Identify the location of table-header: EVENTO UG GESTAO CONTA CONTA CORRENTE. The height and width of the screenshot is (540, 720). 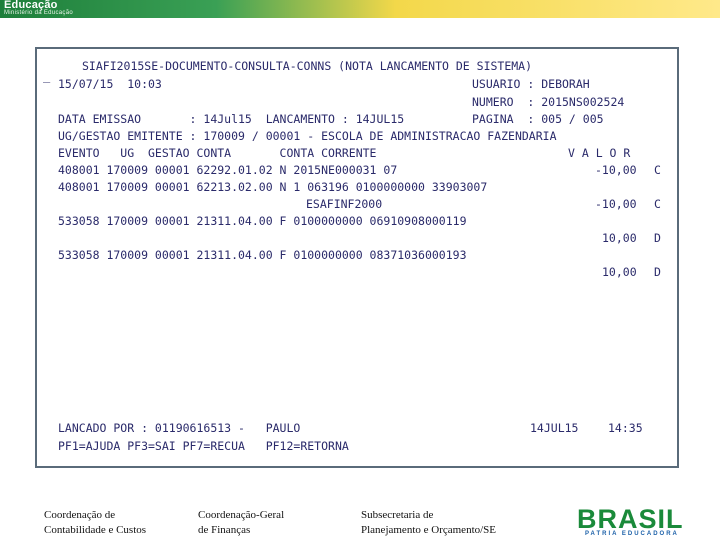
(217, 153).